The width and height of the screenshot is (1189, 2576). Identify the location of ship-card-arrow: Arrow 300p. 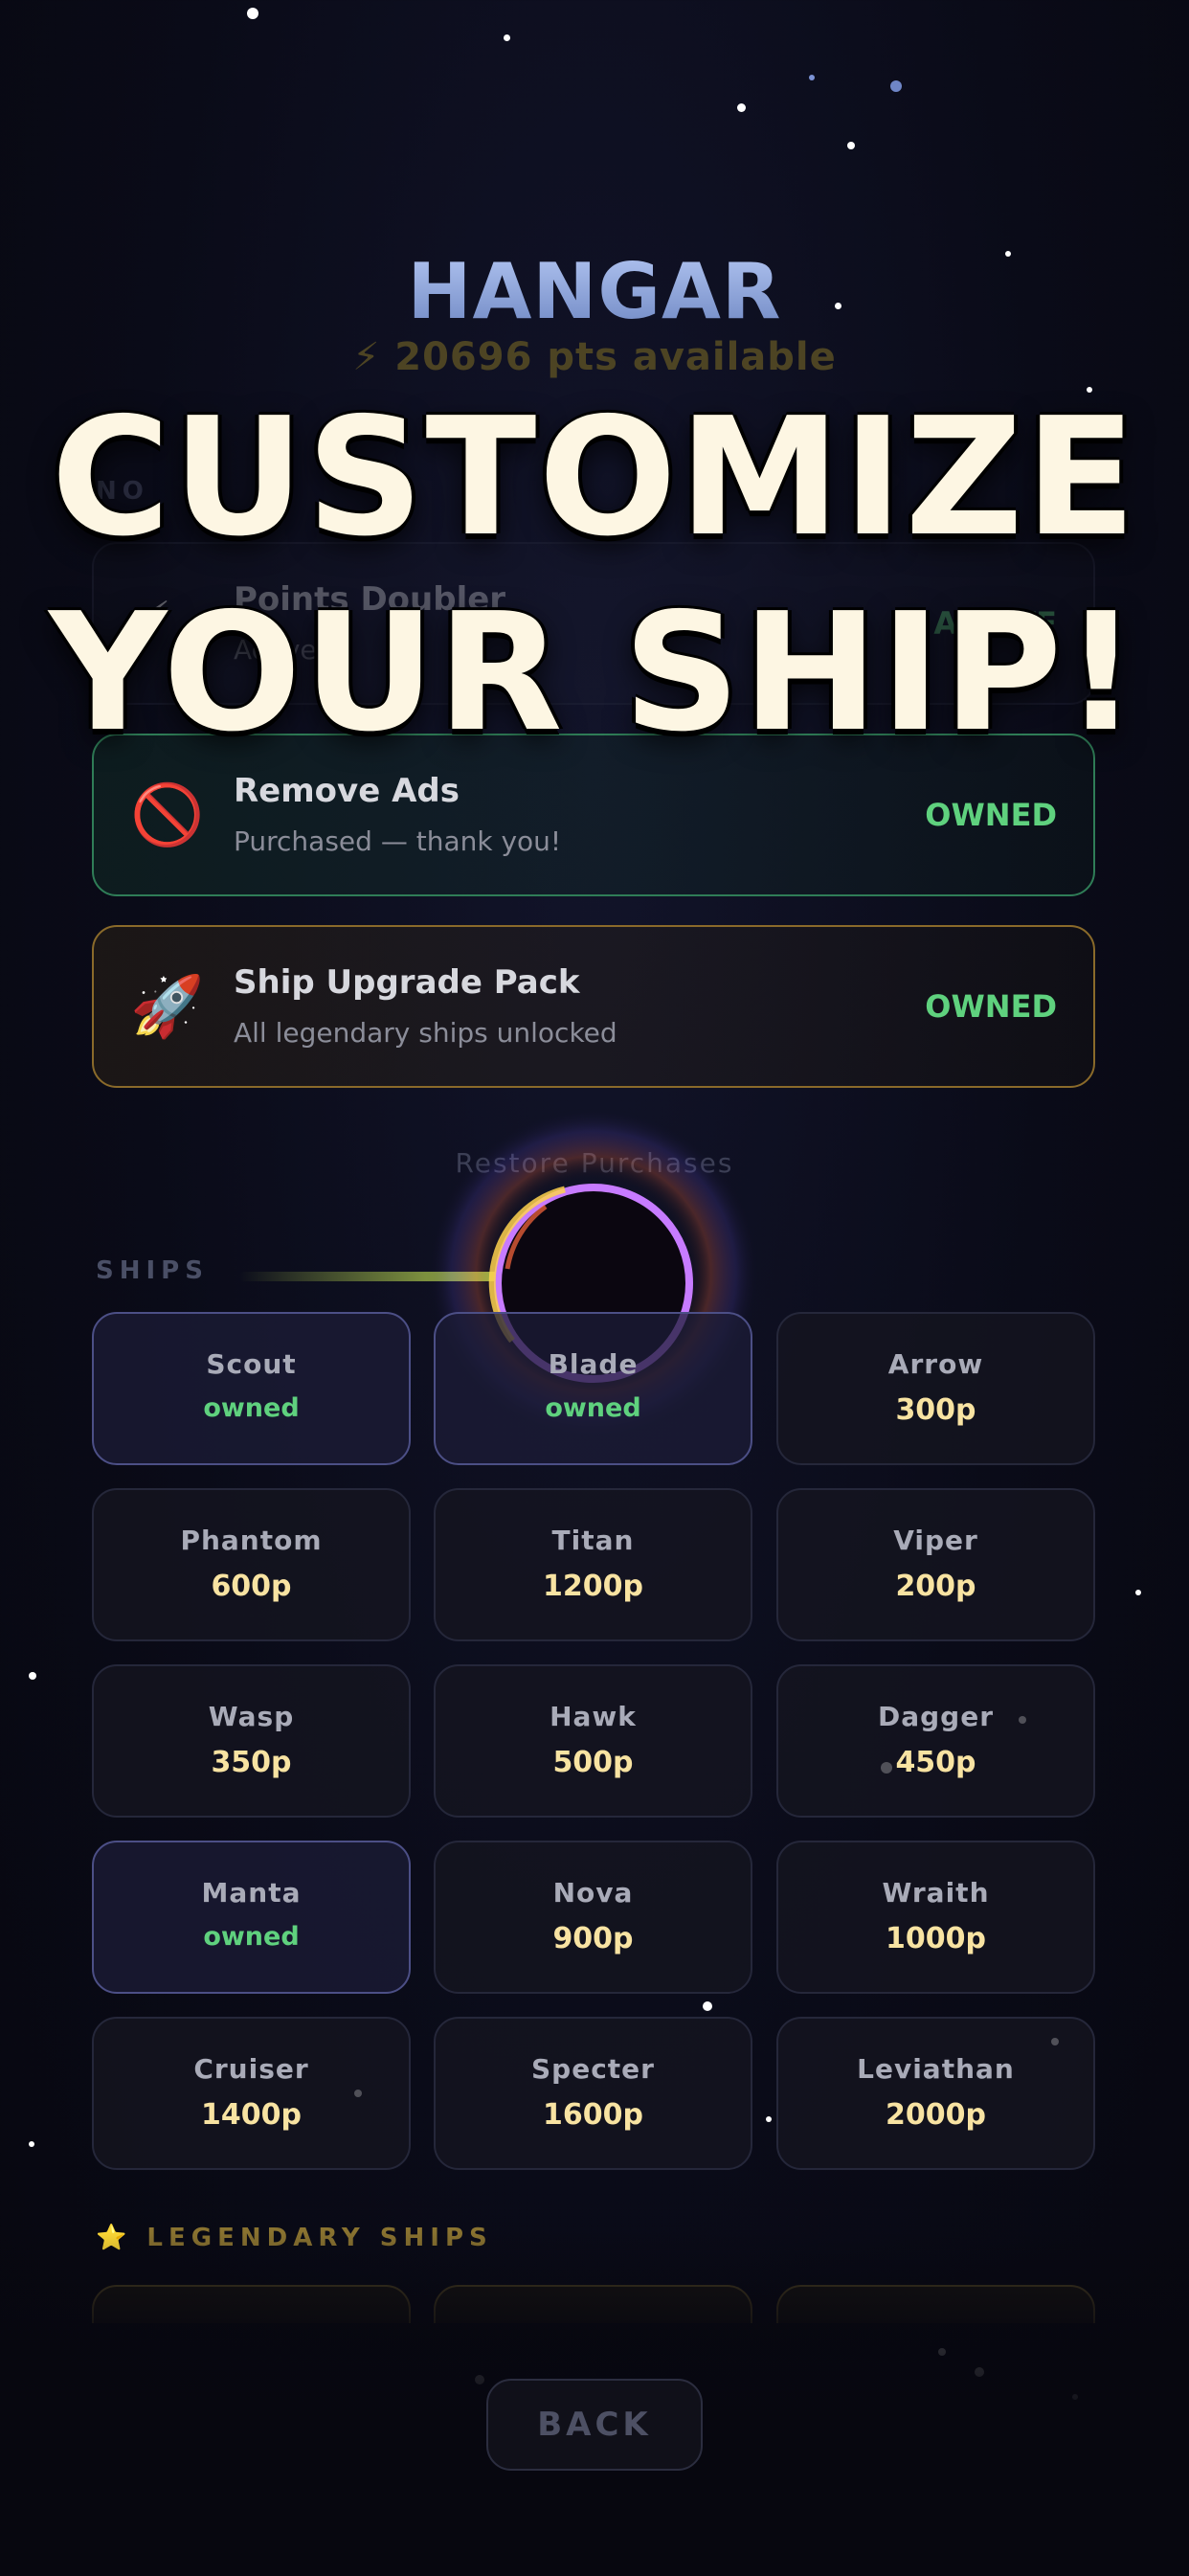
(935, 1388).